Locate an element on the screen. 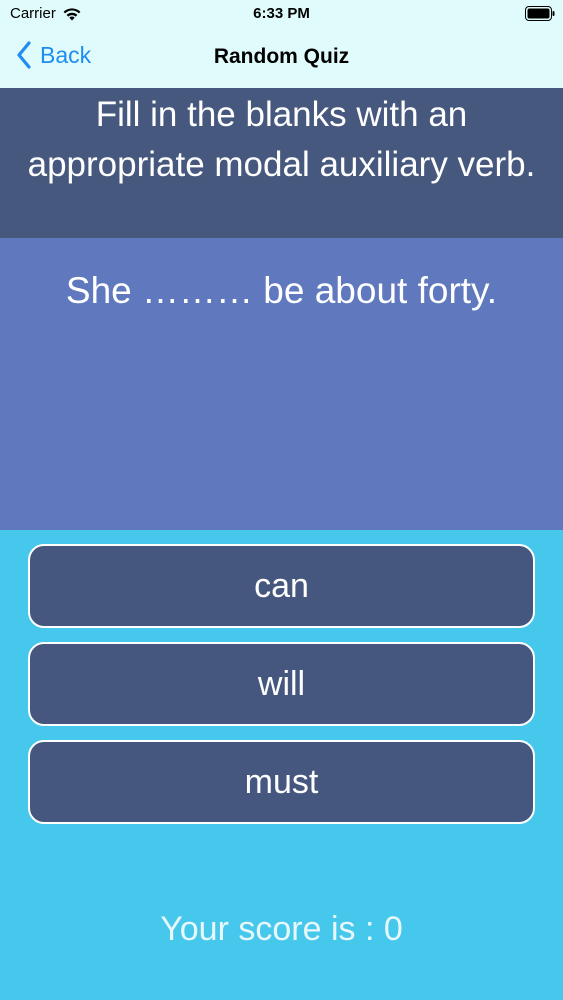 This screenshot has width=563, height=1000. answer-button-will: will is located at coordinates (281, 684).